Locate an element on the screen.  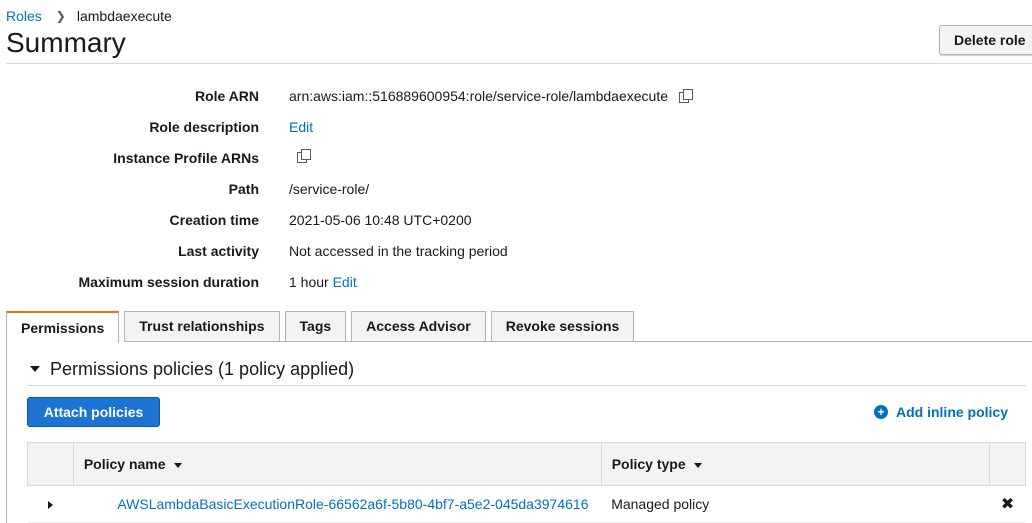
add-inline-policy-label: Add inline policy is located at coordinates (952, 412).